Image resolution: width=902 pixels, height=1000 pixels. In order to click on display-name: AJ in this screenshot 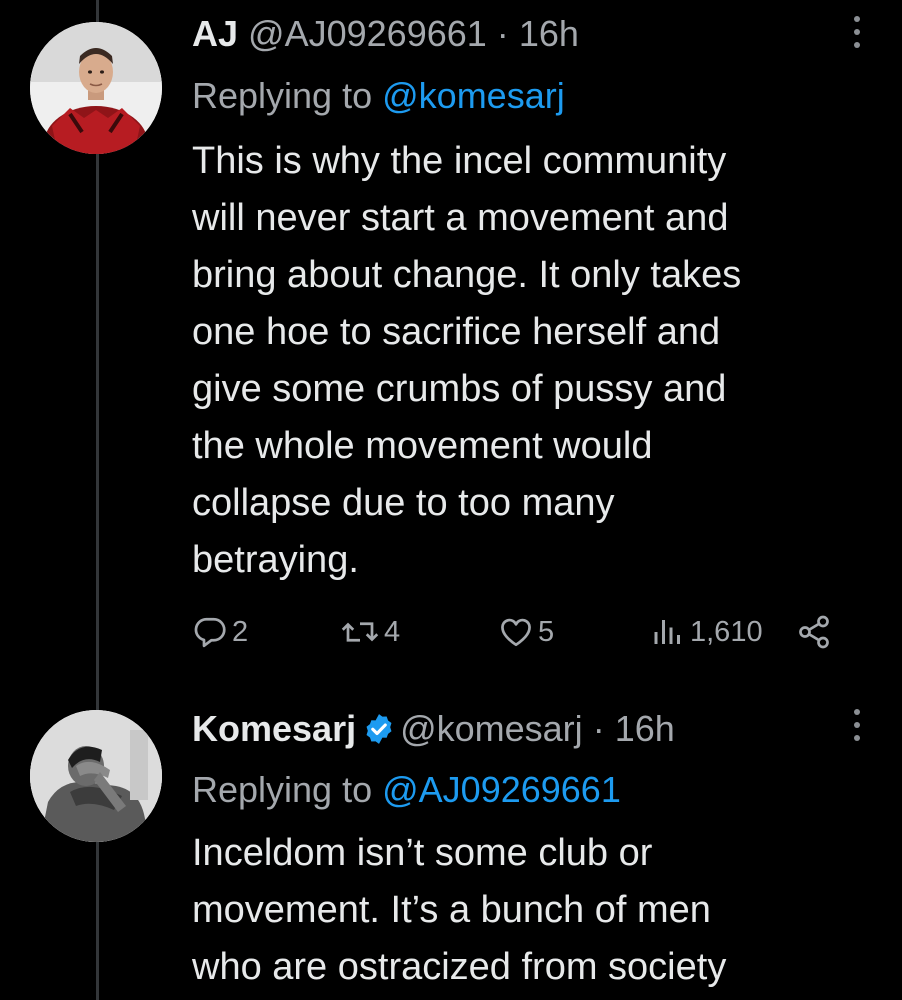, I will do `click(215, 33)`.